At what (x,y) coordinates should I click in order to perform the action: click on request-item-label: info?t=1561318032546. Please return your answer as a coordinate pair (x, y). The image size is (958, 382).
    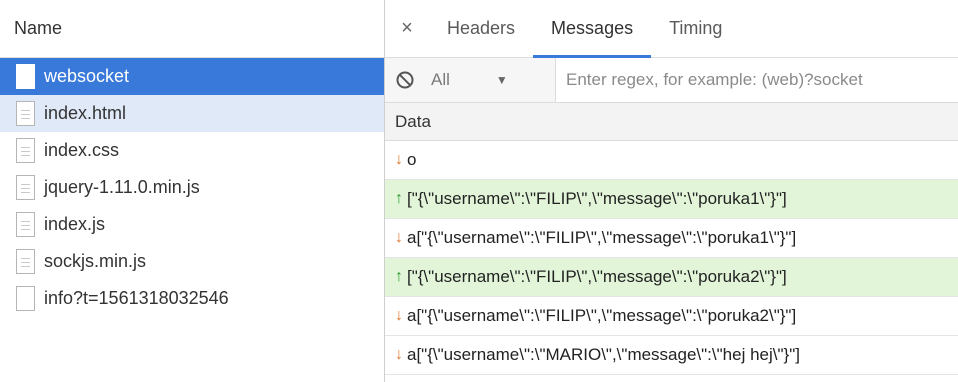
    Looking at the image, I should click on (136, 298).